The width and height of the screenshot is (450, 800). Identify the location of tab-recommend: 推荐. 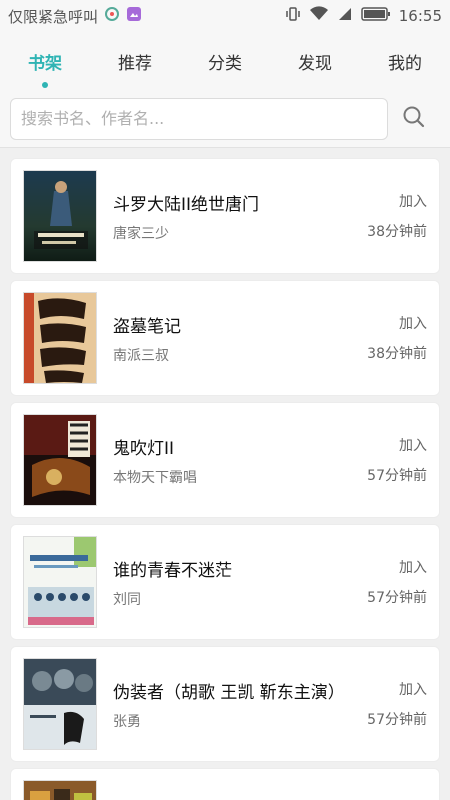
(135, 61).